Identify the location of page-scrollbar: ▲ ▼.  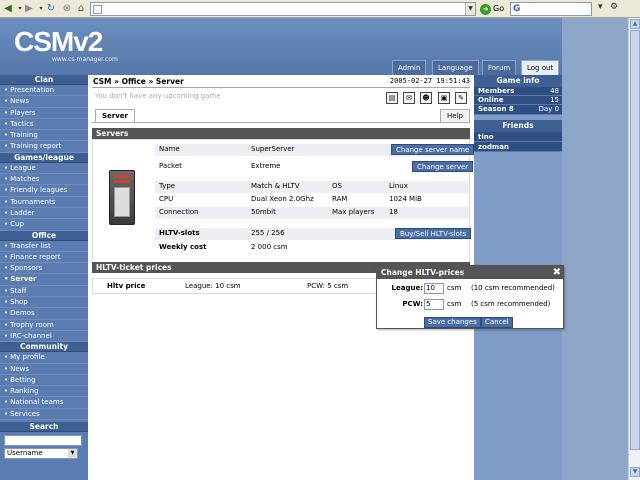
(634, 249).